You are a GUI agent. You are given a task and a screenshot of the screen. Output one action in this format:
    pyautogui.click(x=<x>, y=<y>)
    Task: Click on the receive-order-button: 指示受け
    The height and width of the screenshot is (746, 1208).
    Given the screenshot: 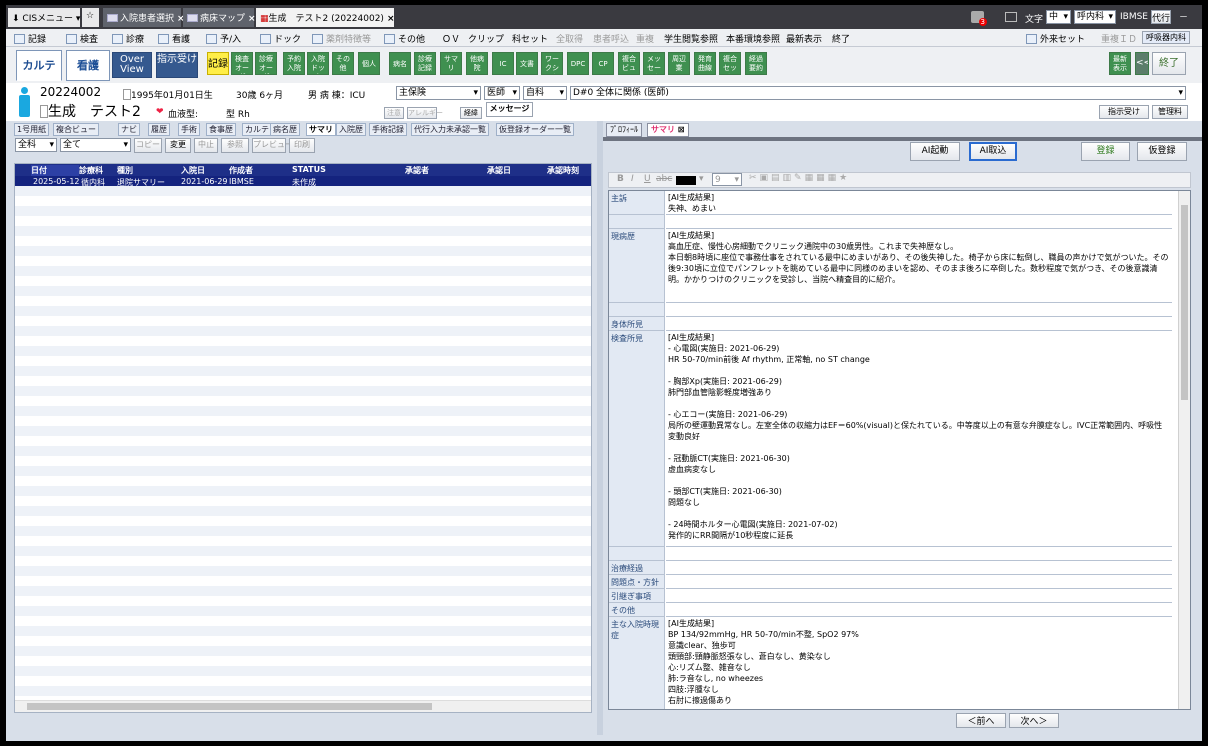 What is the action you would take?
    pyautogui.click(x=1124, y=112)
    